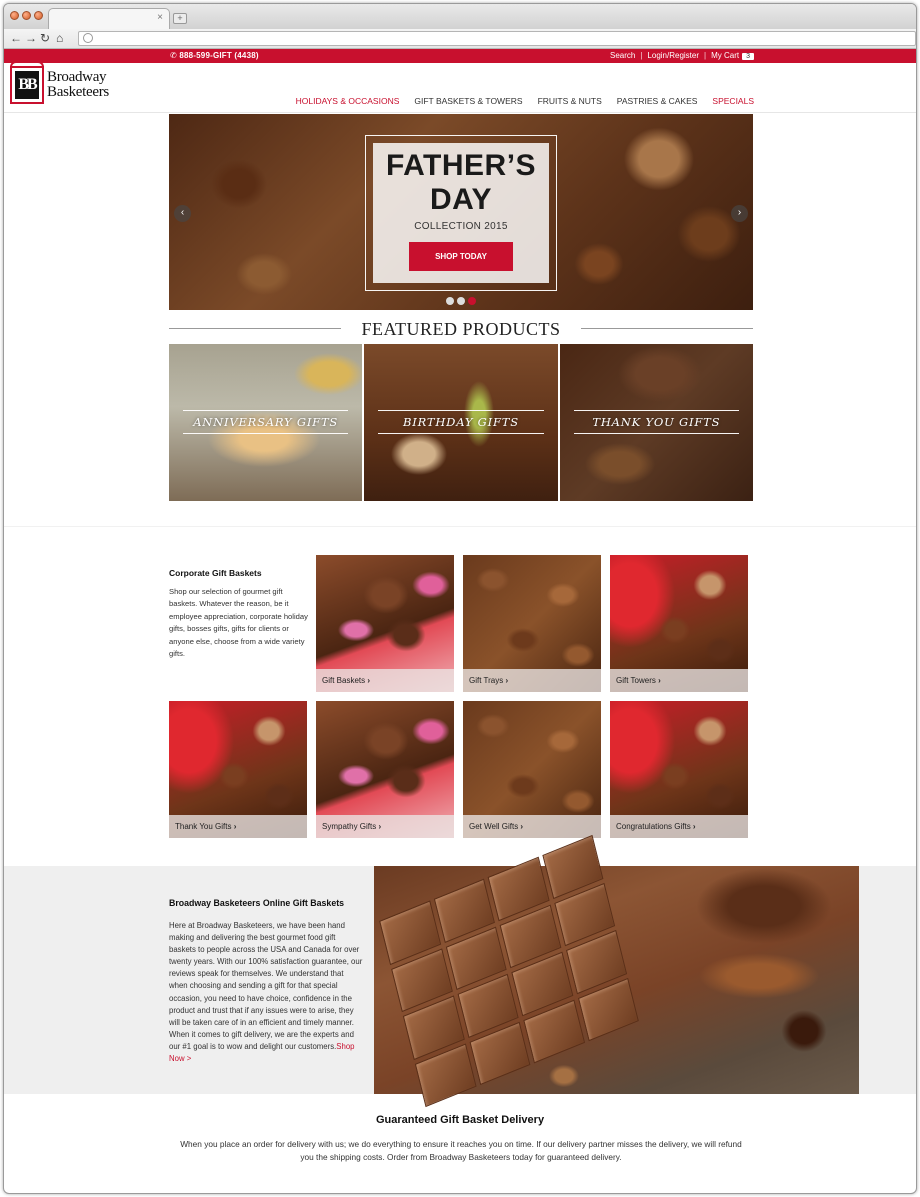 This screenshot has height=1197, width=920. What do you see at coordinates (461, 226) in the screenshot?
I see `hero-subtitle: COLLECTION 2015` at bounding box center [461, 226].